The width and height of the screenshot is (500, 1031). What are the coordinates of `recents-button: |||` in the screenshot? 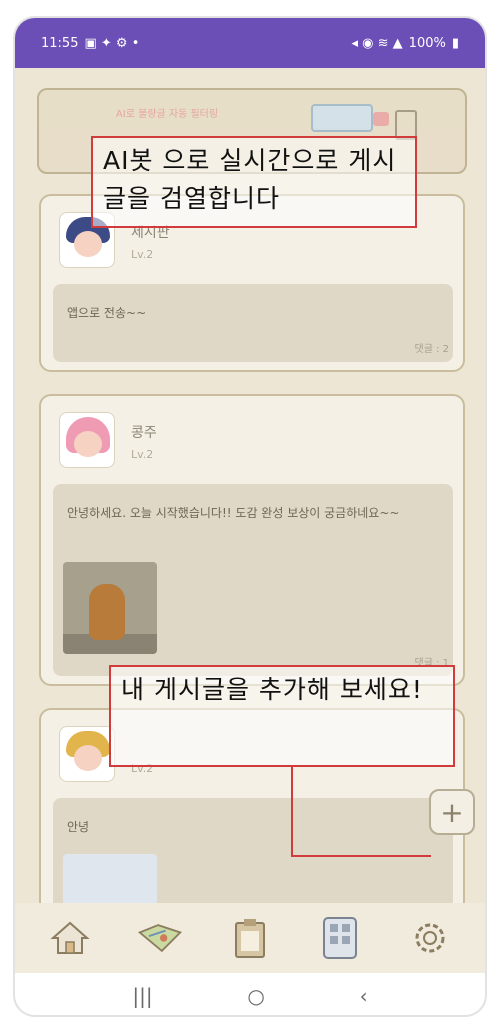 It's located at (142, 996).